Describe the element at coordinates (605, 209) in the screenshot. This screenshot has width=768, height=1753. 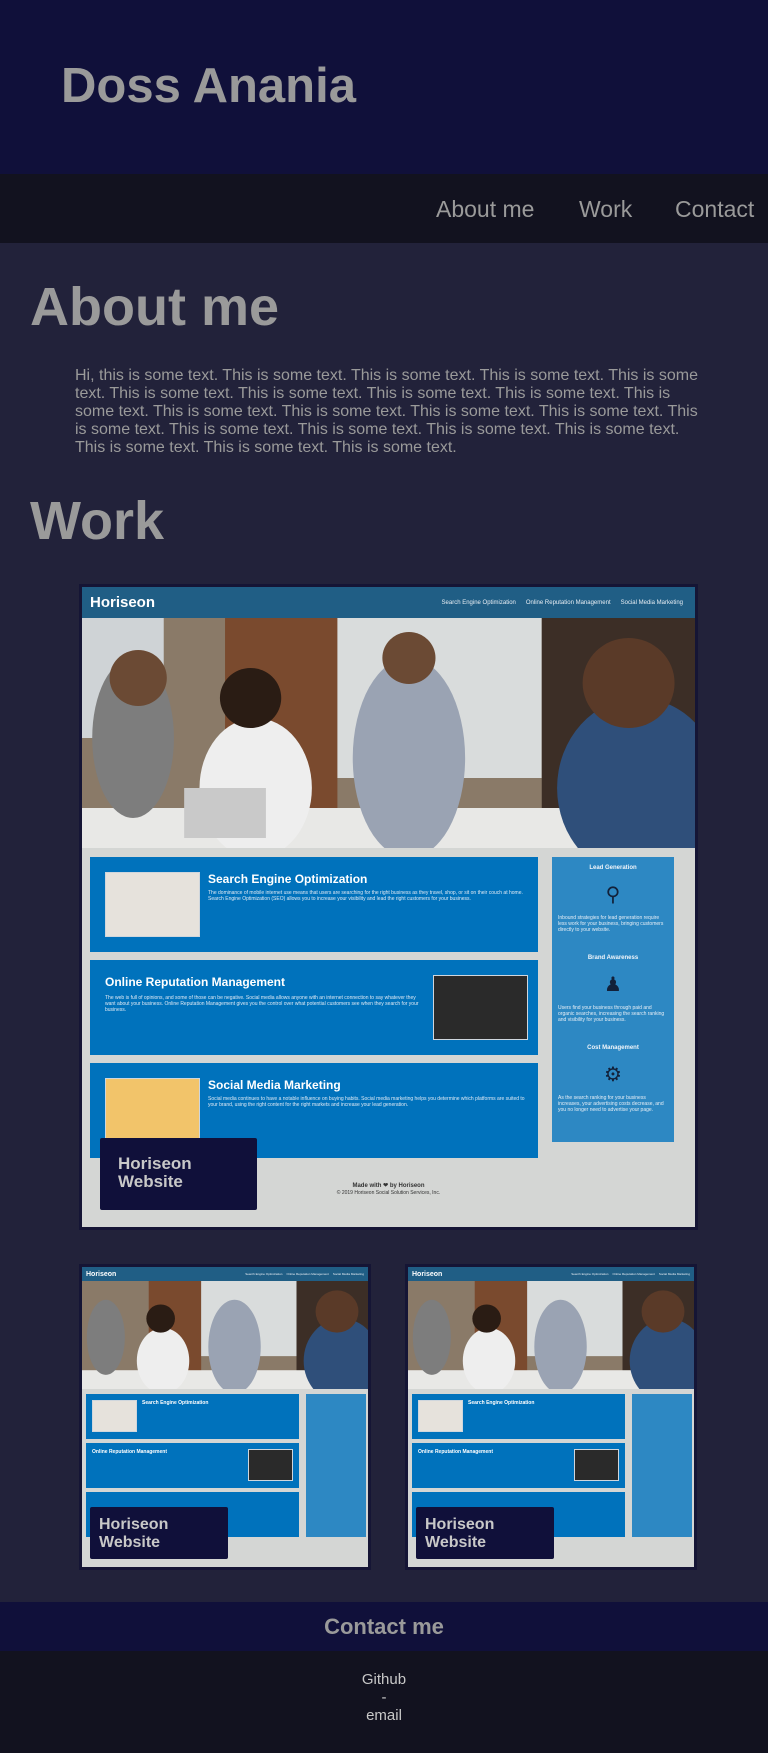
I see `nav-link-work: Work` at that location.